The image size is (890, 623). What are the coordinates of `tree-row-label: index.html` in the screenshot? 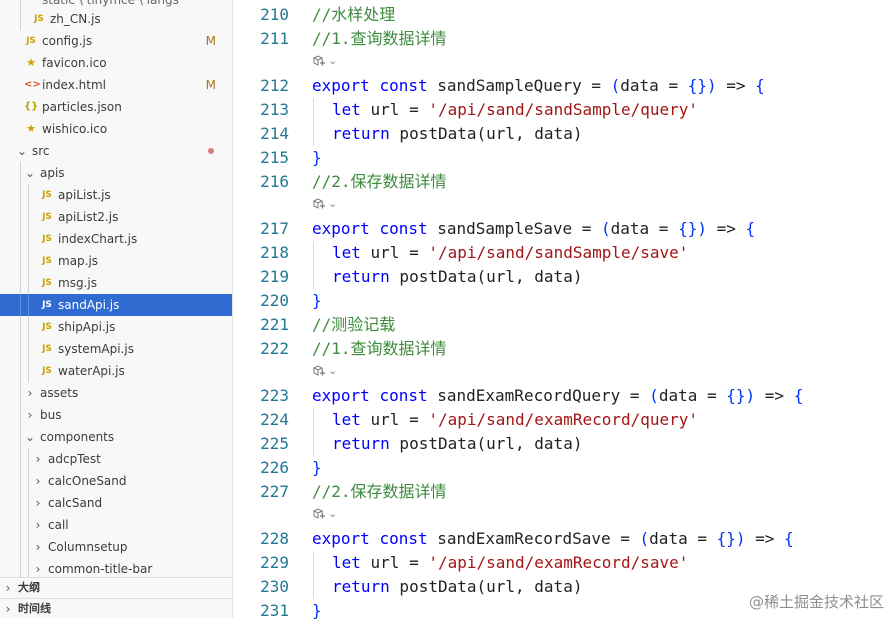 It's located at (74, 85).